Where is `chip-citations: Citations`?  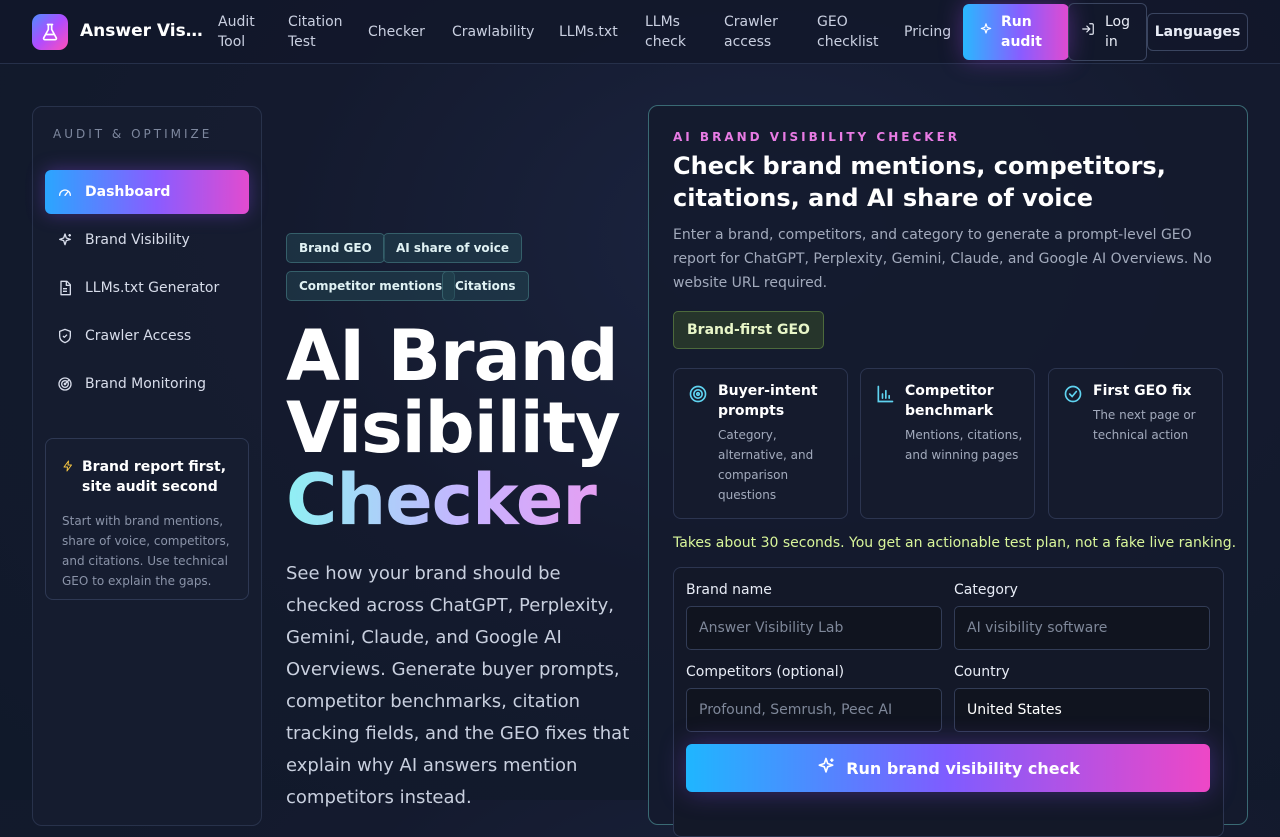
chip-citations: Citations is located at coordinates (485, 286).